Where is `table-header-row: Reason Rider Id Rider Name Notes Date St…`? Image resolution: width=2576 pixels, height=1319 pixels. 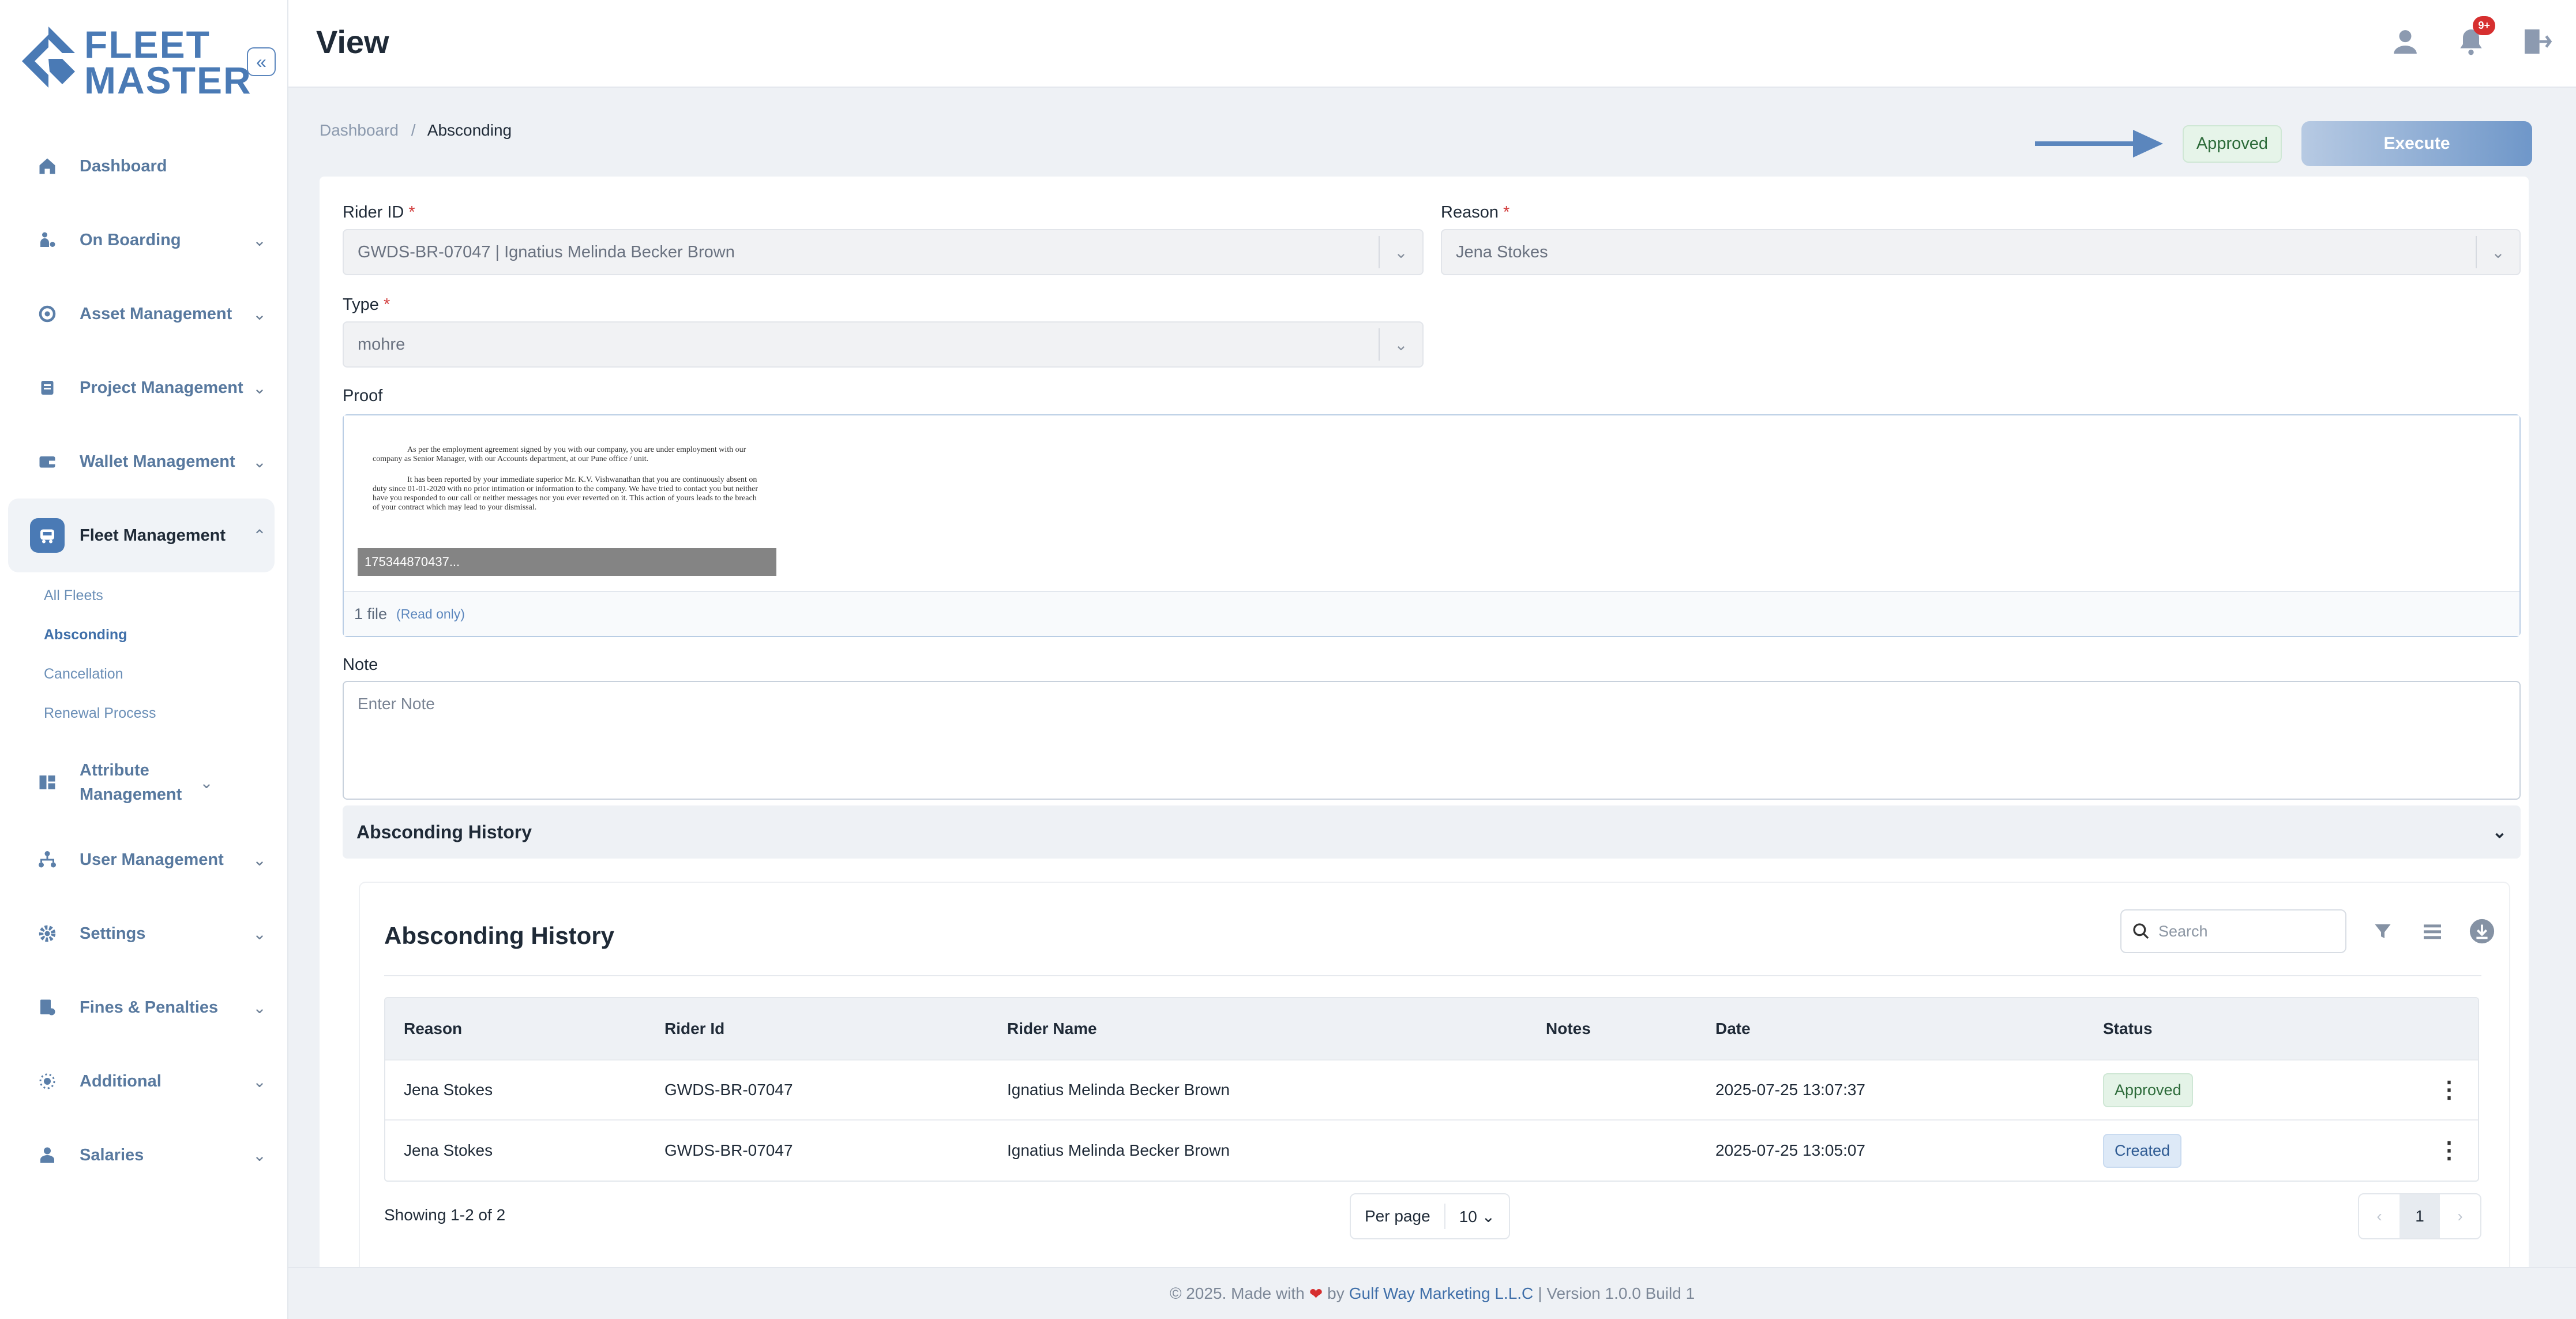
table-header-row: Reason Rider Id Rider Name Notes Date St… is located at coordinates (1431, 1029).